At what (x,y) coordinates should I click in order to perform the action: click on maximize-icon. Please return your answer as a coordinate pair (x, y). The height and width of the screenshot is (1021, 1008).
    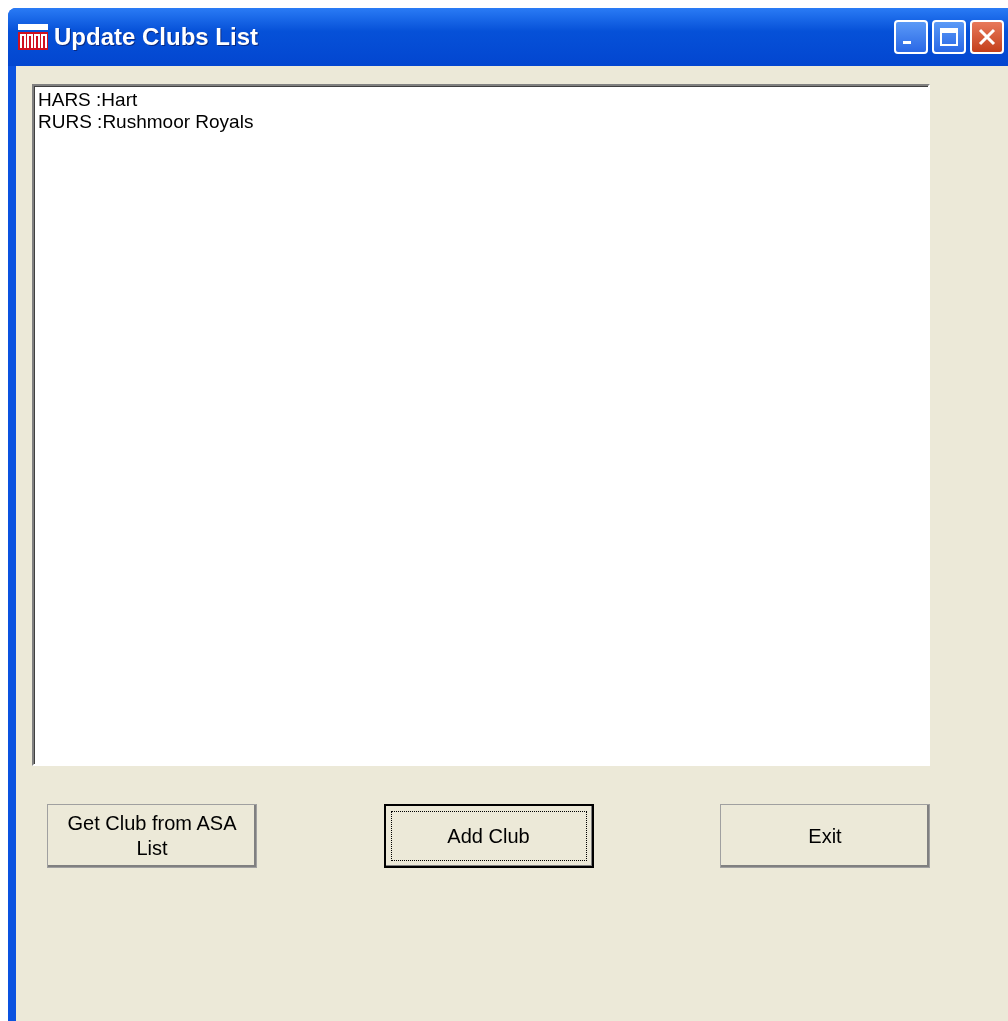
    Looking at the image, I should click on (949, 37).